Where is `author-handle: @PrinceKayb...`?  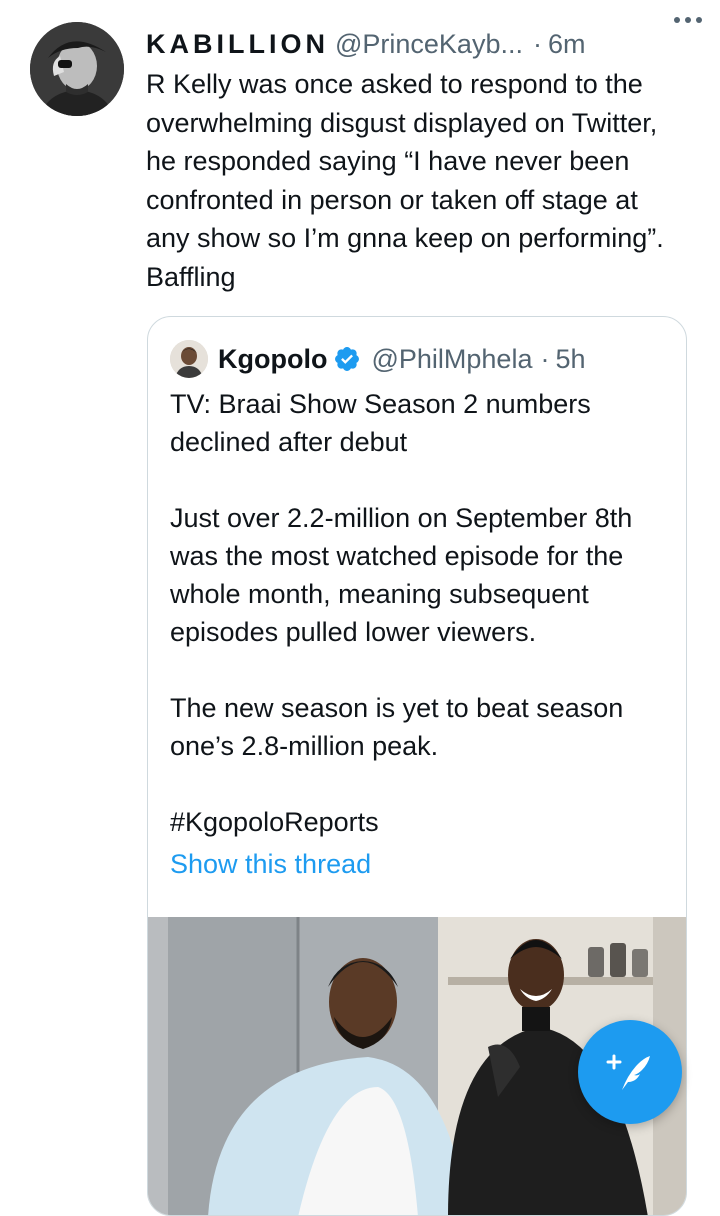 author-handle: @PrinceKayb... is located at coordinates (429, 44).